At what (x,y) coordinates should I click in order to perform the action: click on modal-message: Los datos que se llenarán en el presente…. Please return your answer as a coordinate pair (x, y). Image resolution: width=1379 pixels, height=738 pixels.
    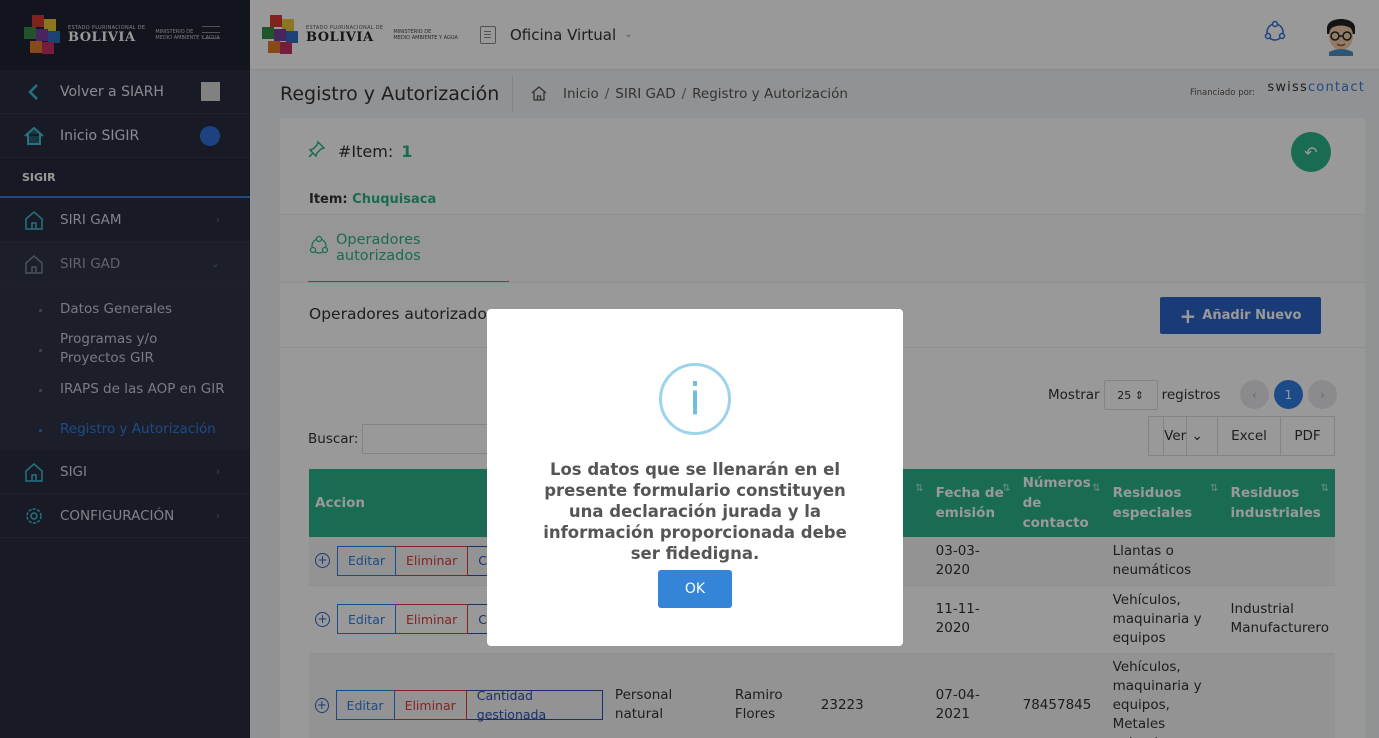
    Looking at the image, I should click on (695, 511).